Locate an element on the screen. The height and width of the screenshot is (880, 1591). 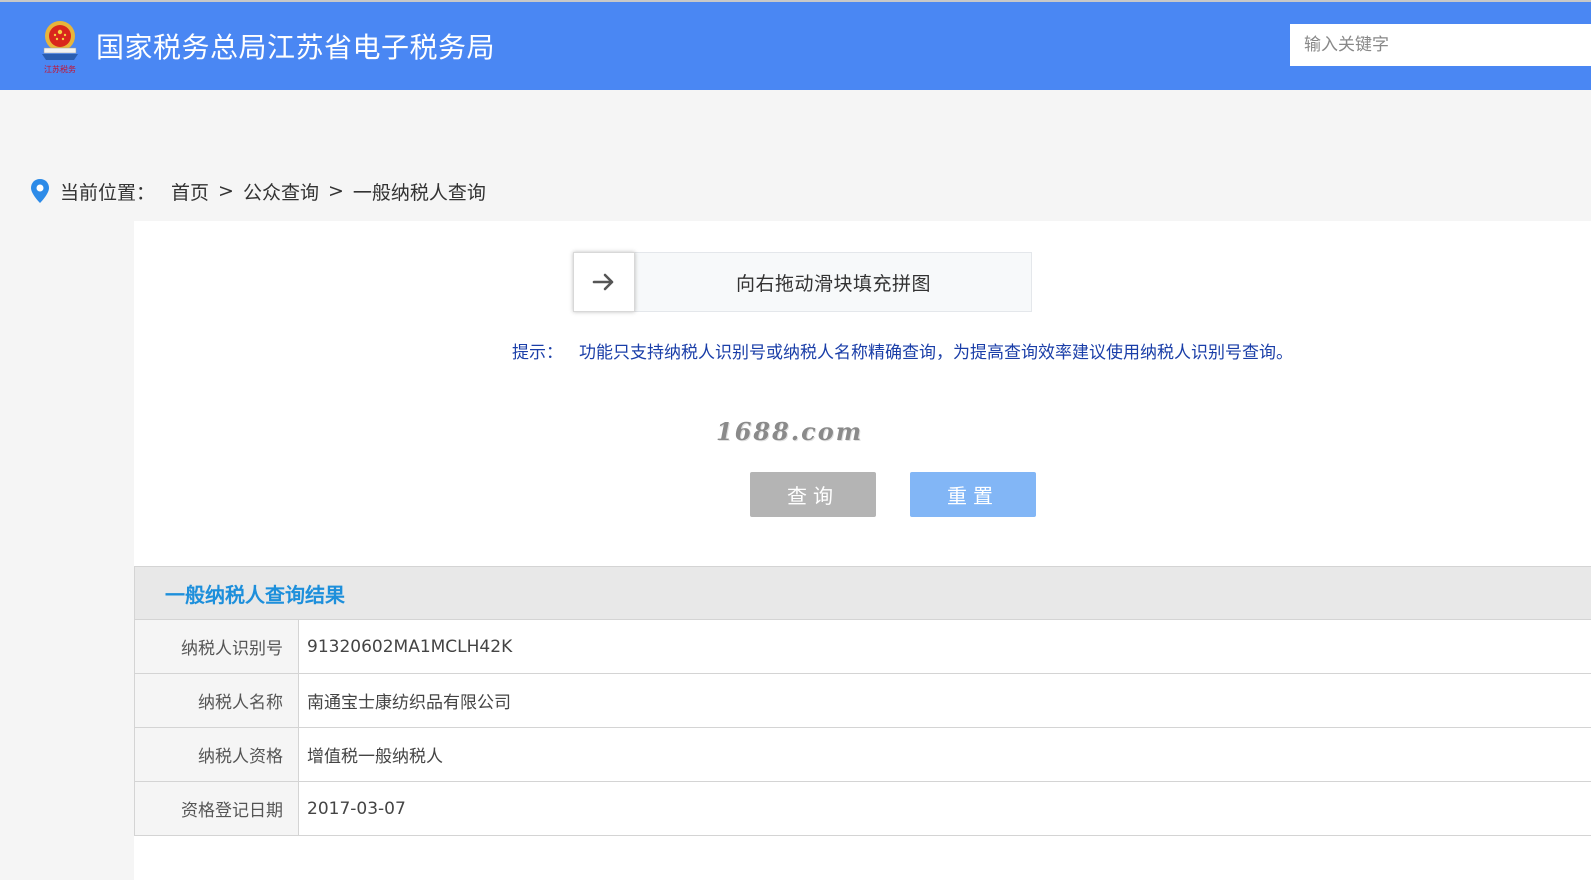
reset-button: 重置 is located at coordinates (973, 494).